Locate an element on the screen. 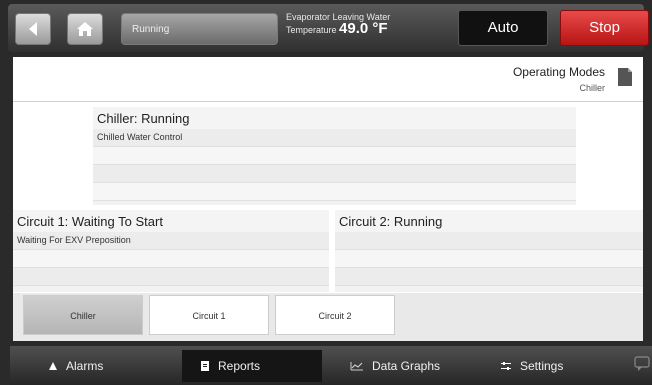  home-icon is located at coordinates (85, 29).